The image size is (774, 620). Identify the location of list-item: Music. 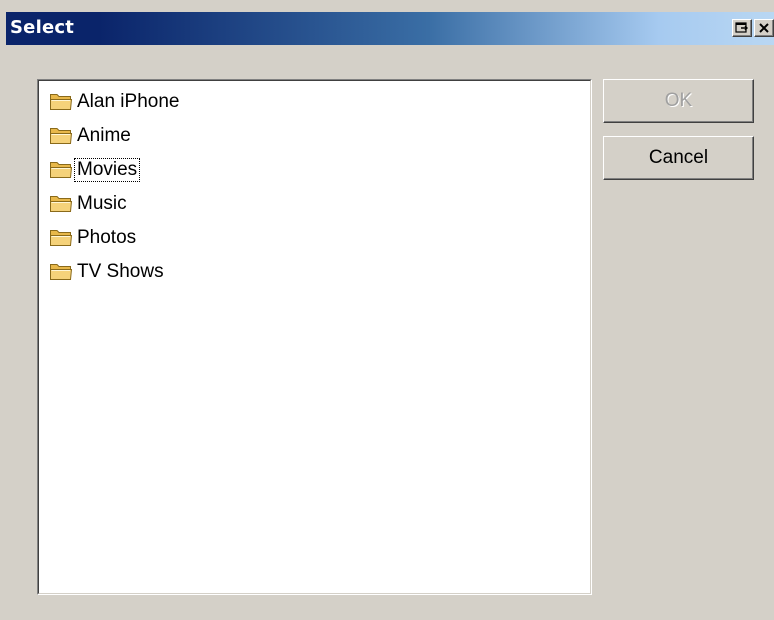
(89, 204).